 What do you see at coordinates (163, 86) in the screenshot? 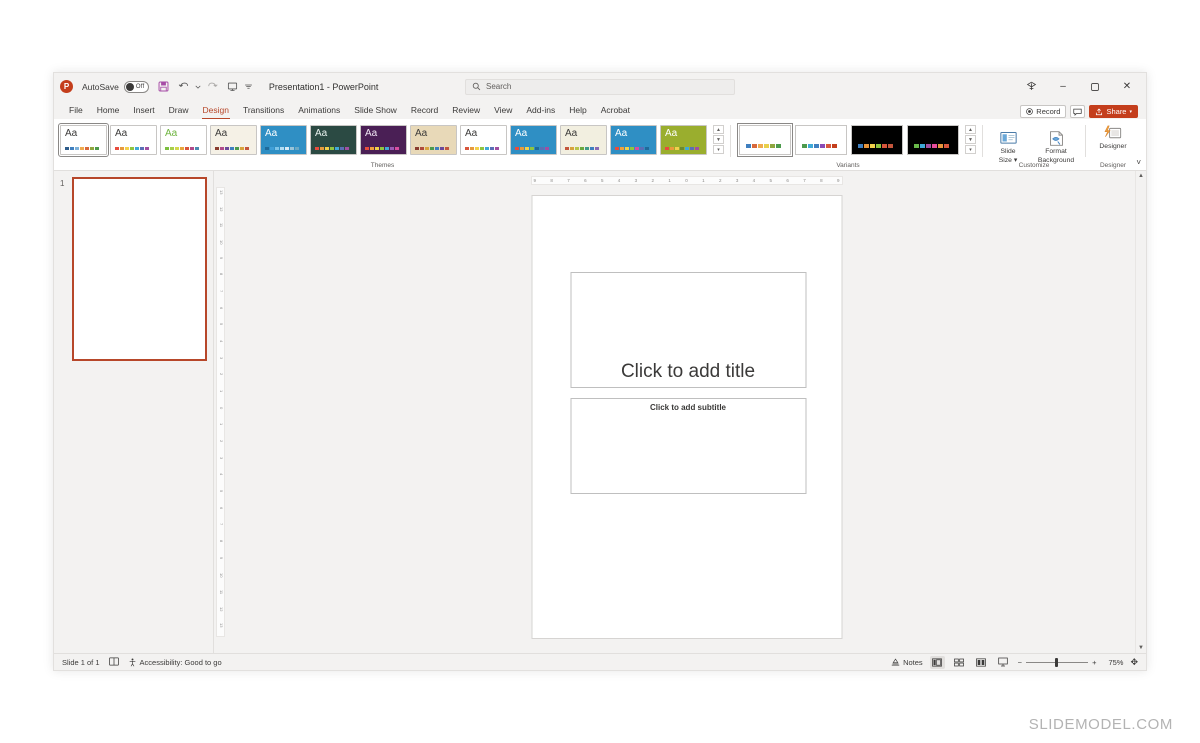
I see `save-icon` at bounding box center [163, 86].